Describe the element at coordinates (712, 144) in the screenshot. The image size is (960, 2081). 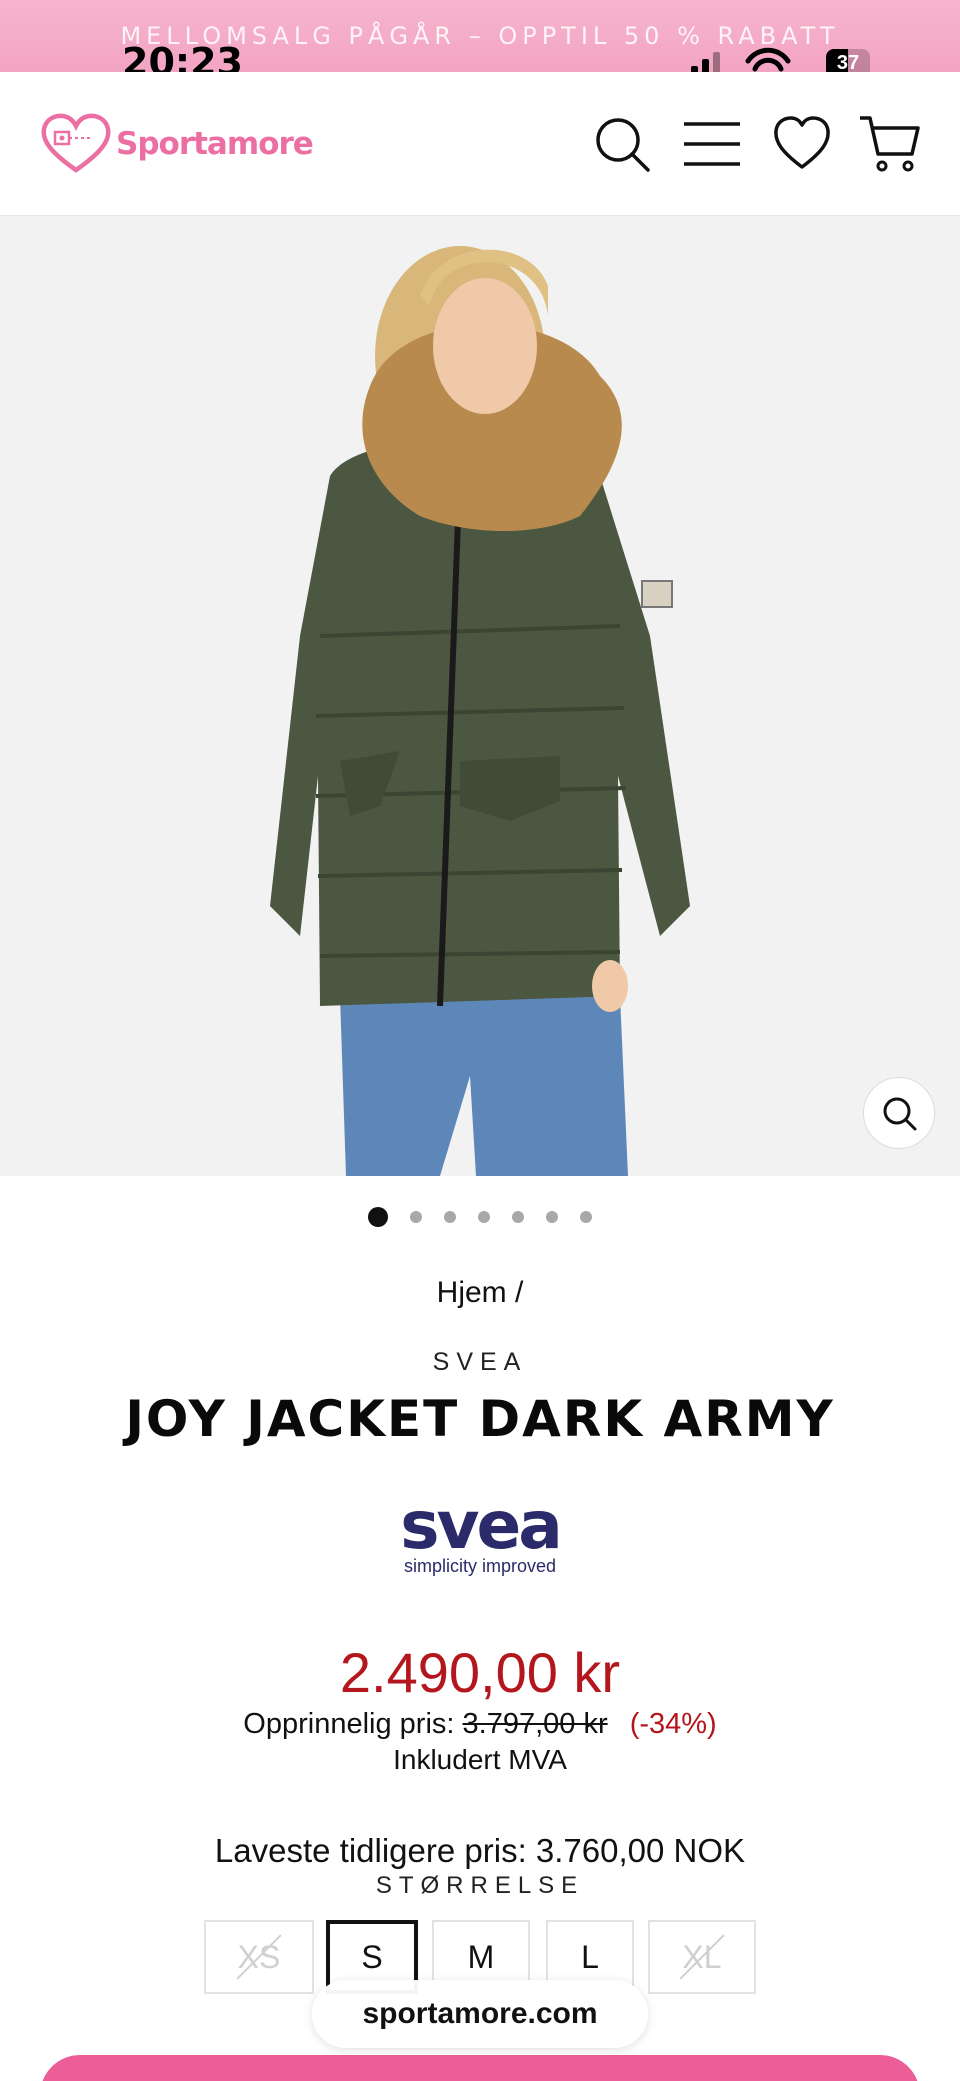
I see `menu-icon` at that location.